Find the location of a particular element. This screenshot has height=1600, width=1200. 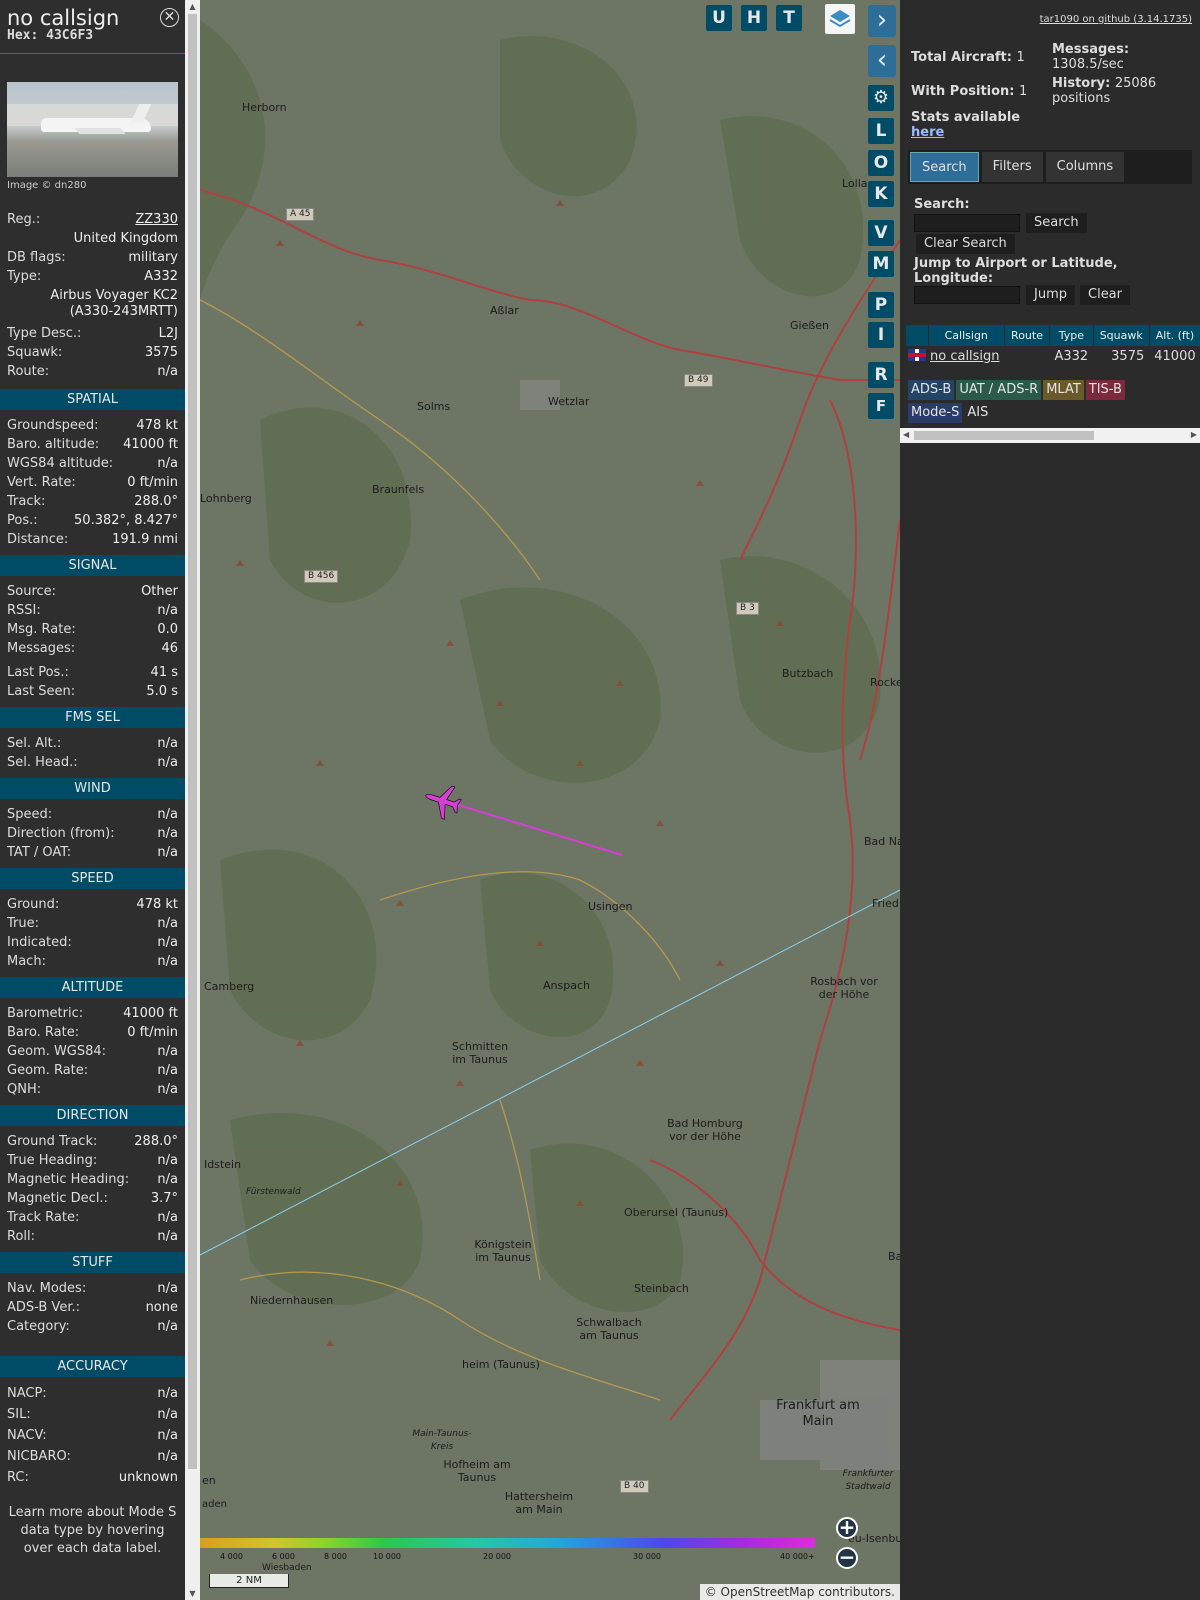

column-header-callsign: Callsign is located at coordinates (967, 335).